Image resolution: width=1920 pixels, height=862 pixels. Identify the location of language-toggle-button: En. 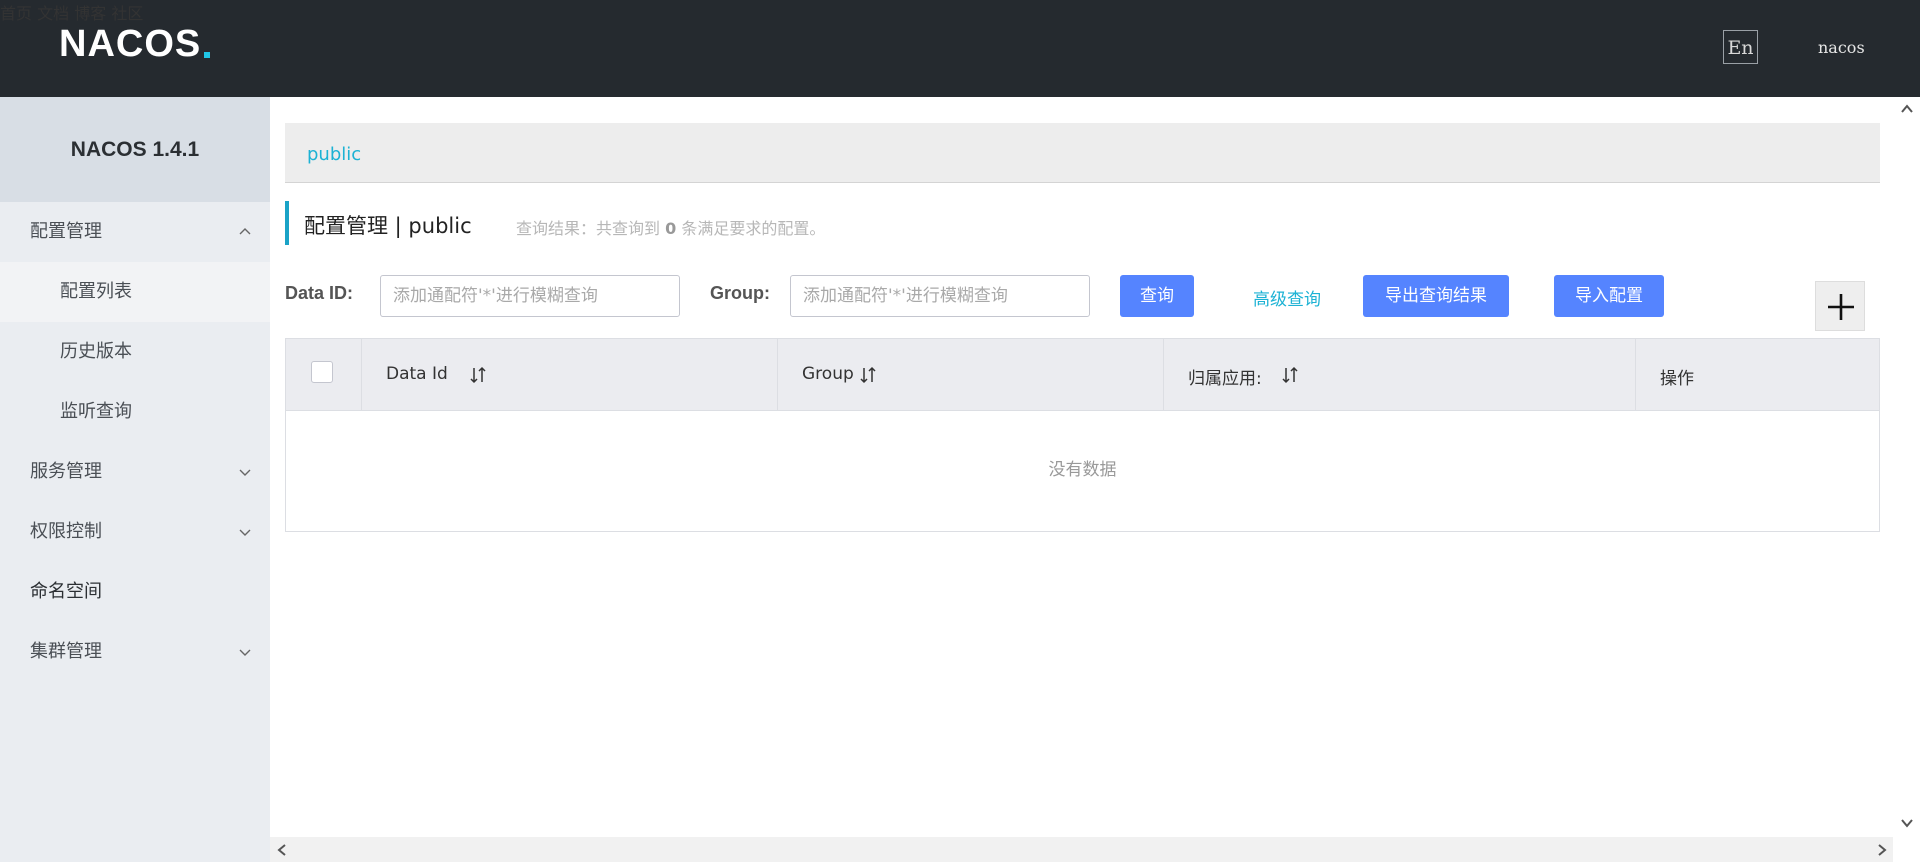
(1740, 47).